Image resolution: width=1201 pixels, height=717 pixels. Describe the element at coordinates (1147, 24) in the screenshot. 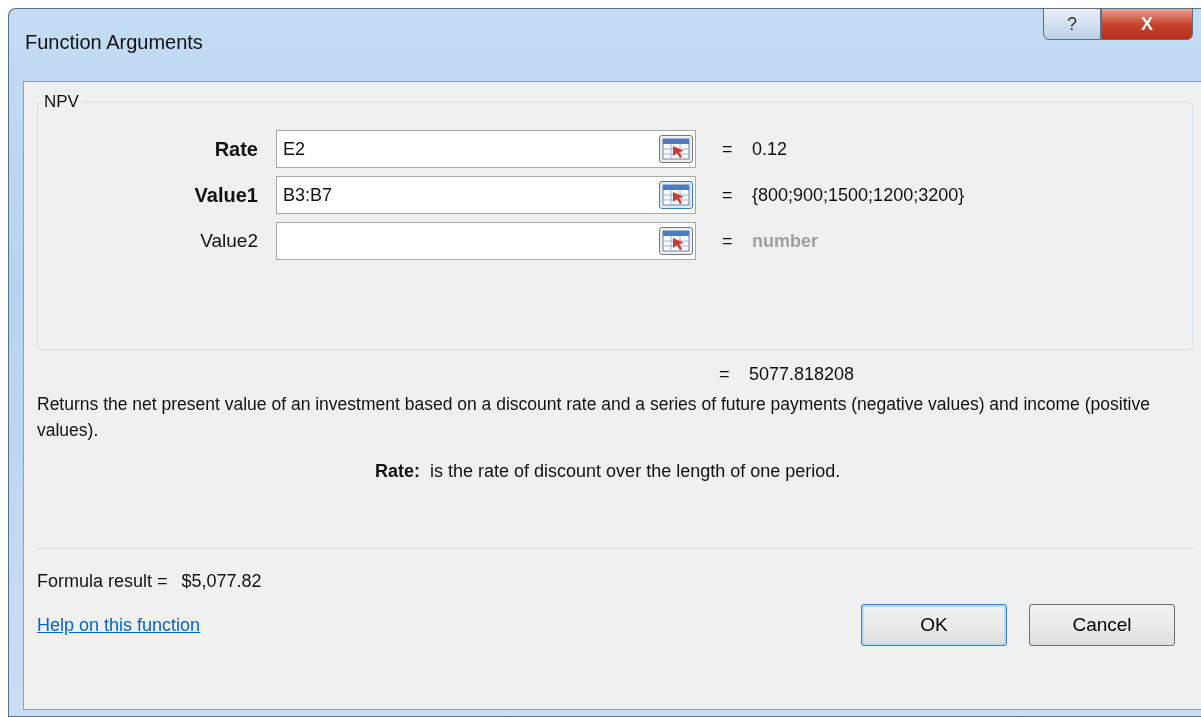

I see `close-button: X` at that location.